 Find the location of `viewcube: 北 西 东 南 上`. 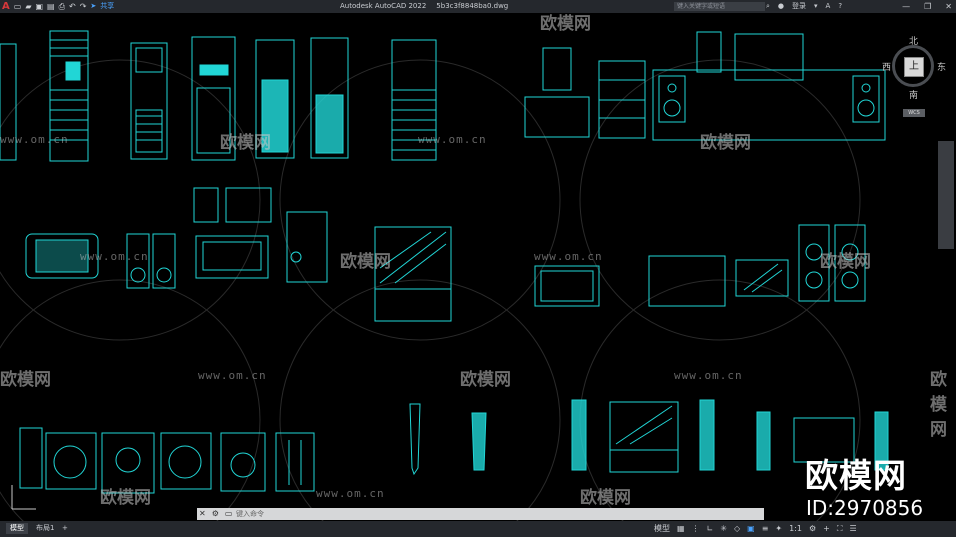

viewcube: 北 西 东 南 上 is located at coordinates (914, 67).